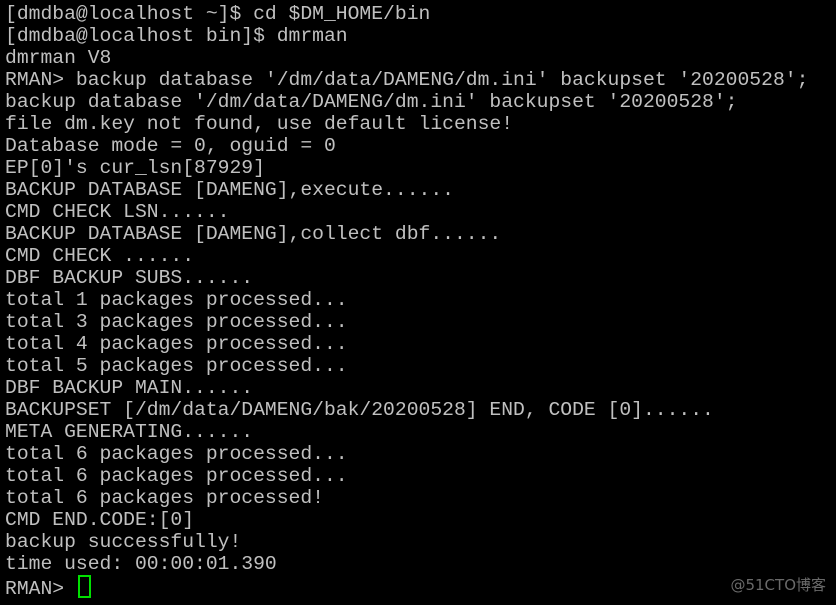  What do you see at coordinates (164, 498) in the screenshot?
I see `terminal-line: total 6 packages processed!` at bounding box center [164, 498].